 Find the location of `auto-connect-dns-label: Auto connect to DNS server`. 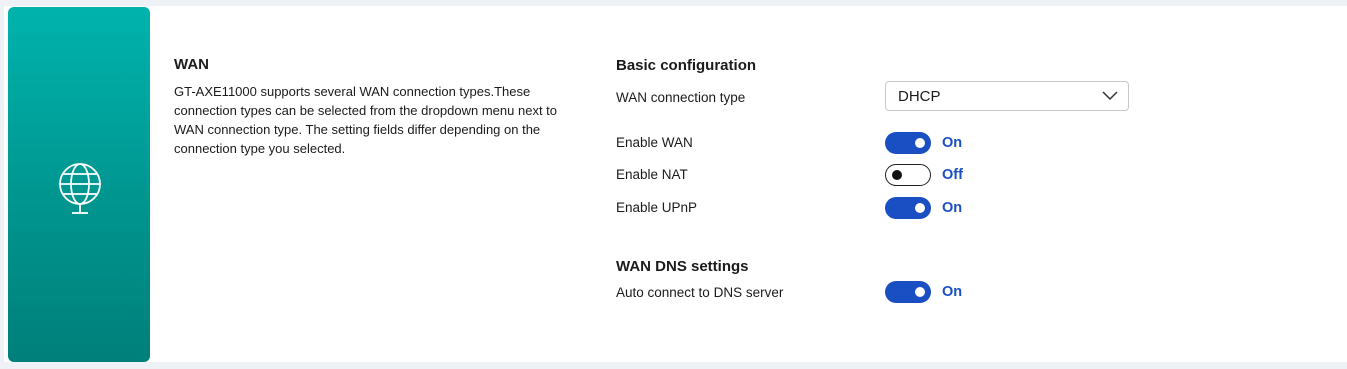

auto-connect-dns-label: Auto connect to DNS server is located at coordinates (700, 292).